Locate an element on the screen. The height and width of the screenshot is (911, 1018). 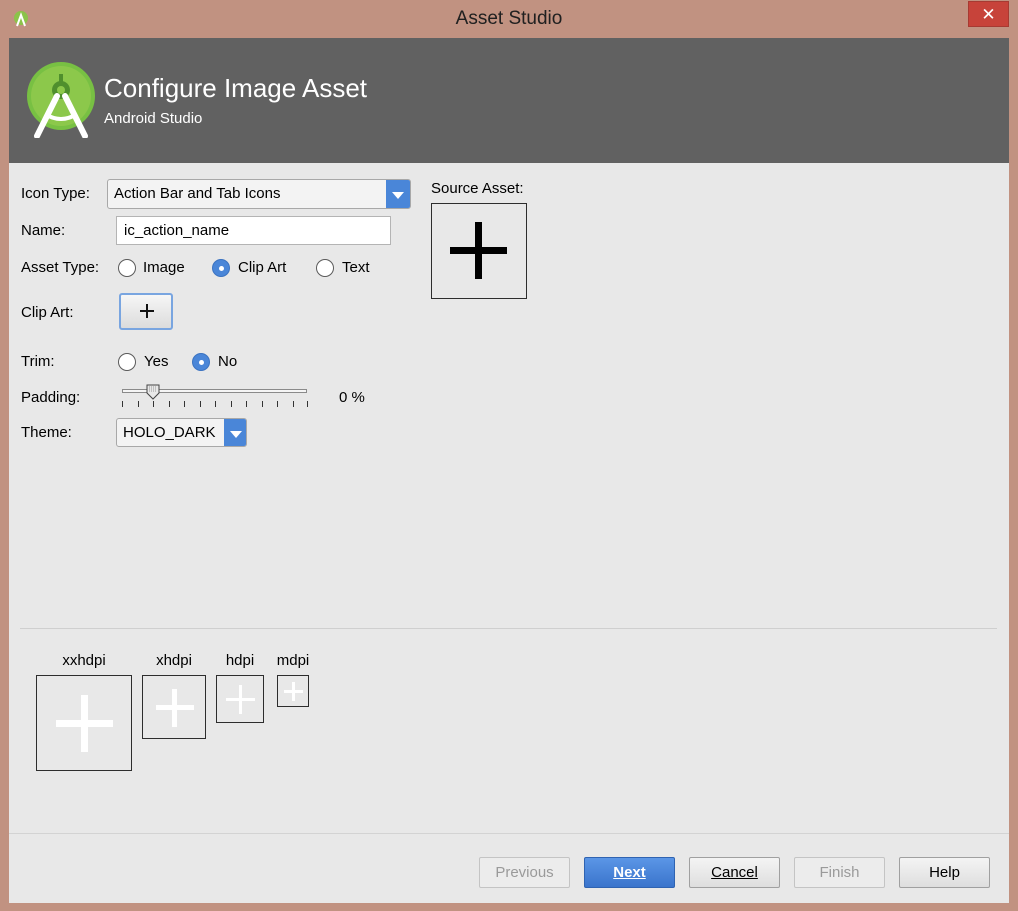
trim-no-radio is located at coordinates (201, 362).